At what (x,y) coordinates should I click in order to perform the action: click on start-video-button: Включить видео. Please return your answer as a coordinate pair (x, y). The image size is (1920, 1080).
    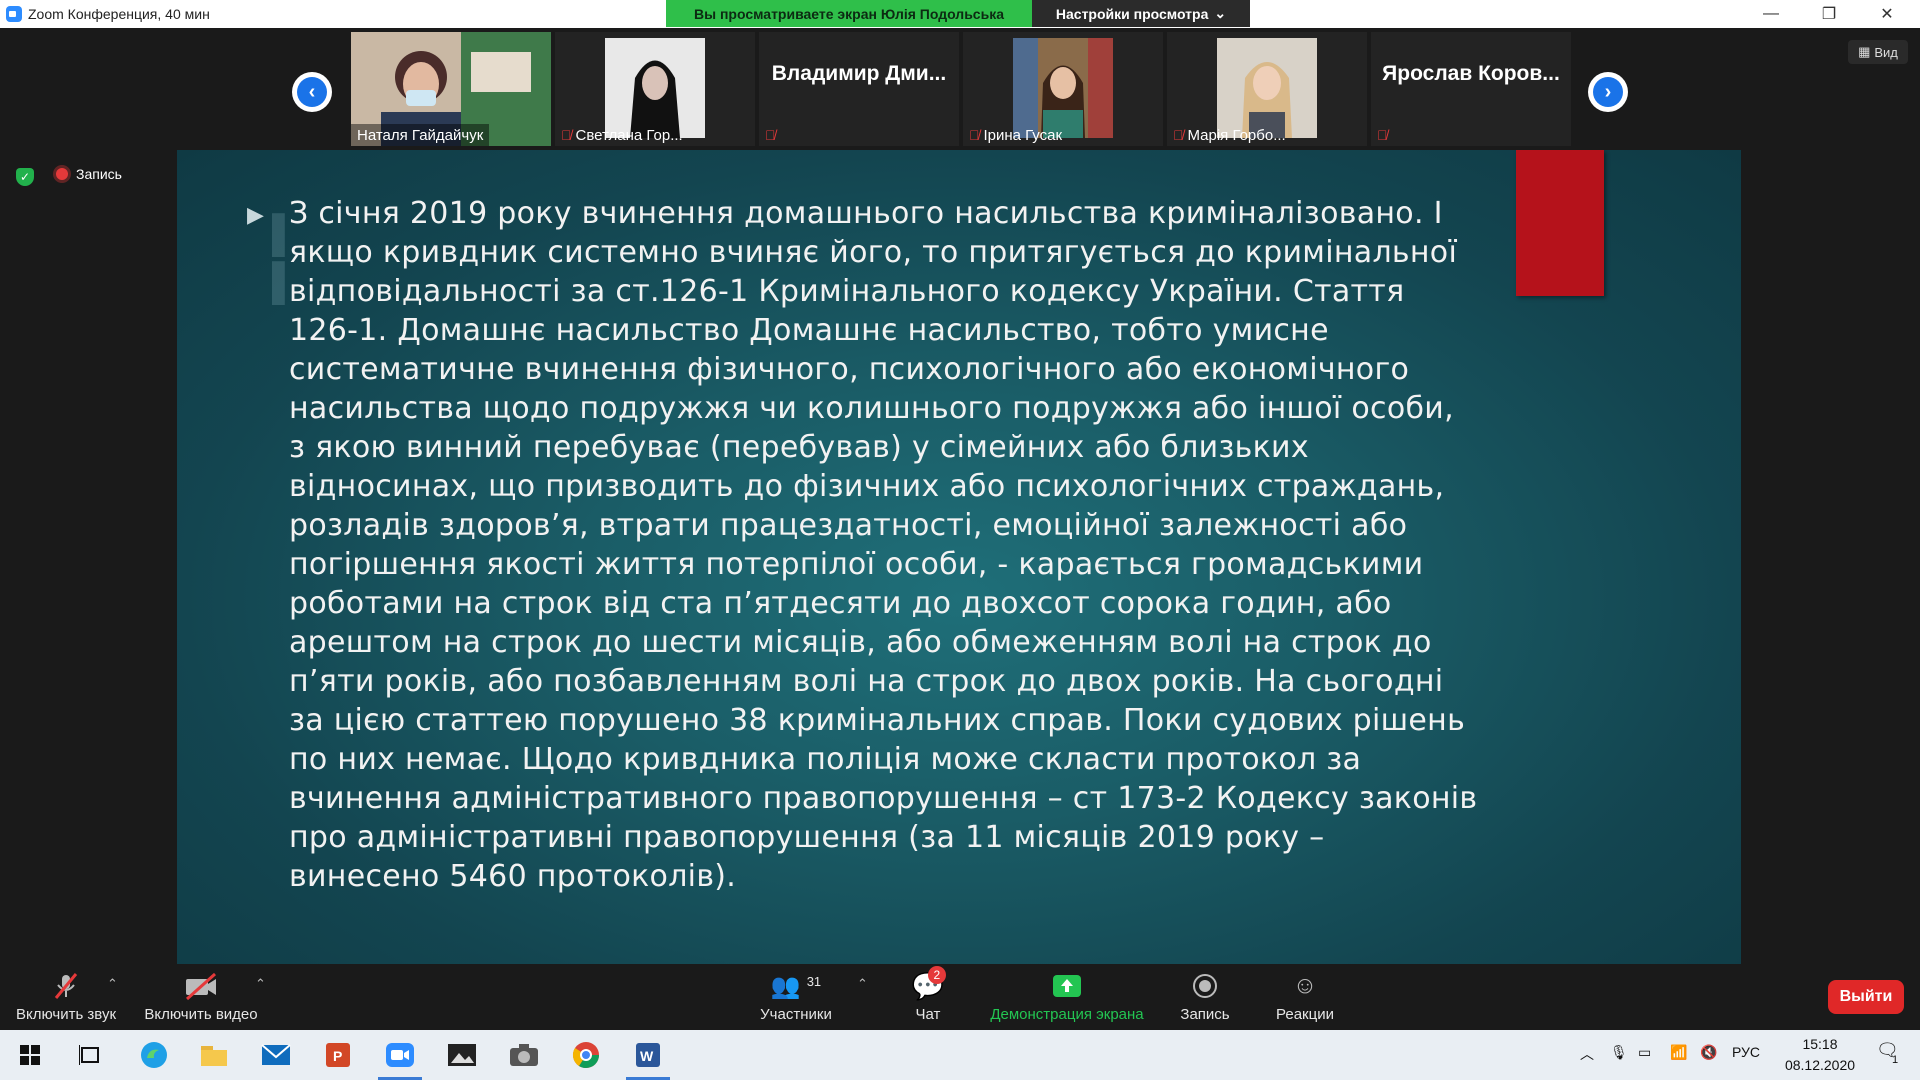
    Looking at the image, I should click on (201, 997).